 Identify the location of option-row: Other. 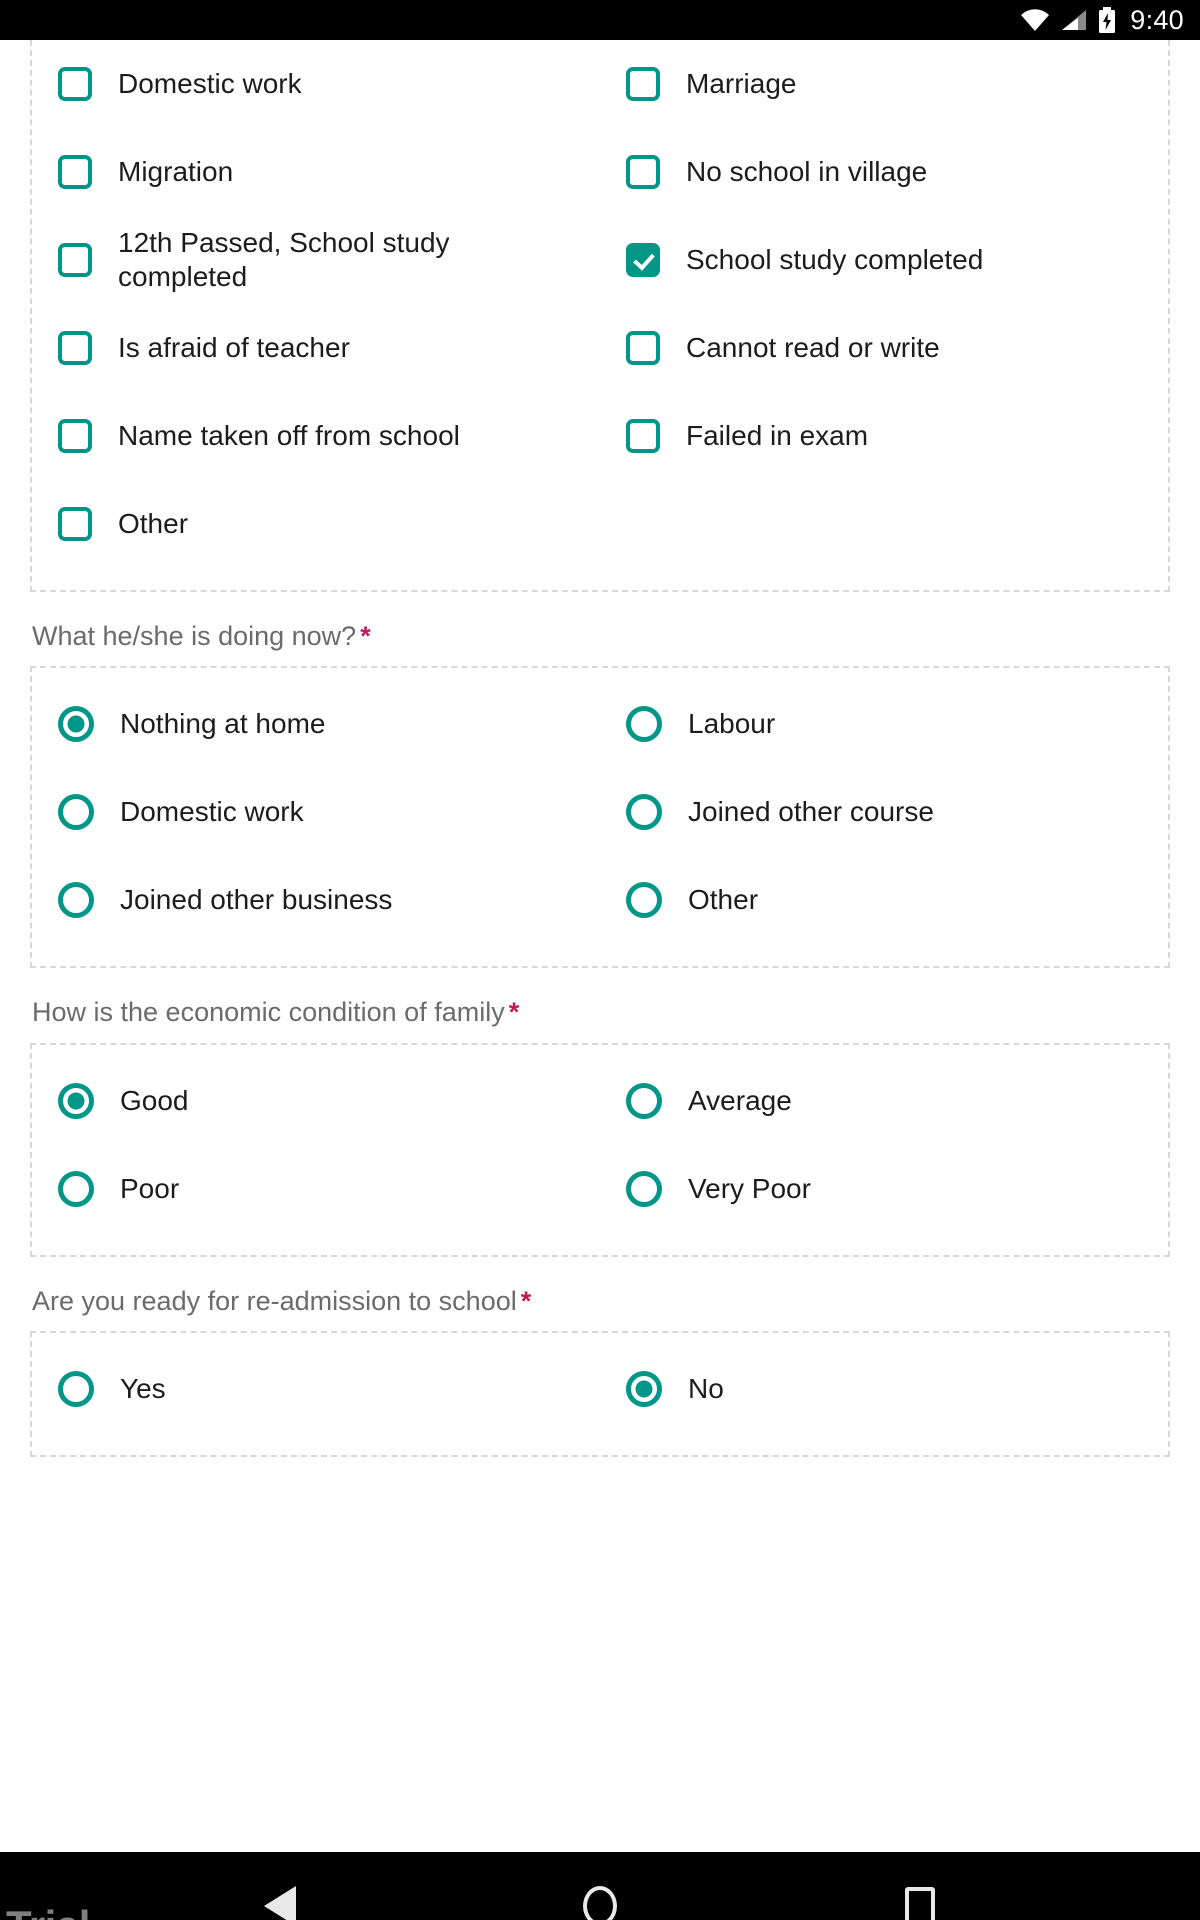
(600, 524).